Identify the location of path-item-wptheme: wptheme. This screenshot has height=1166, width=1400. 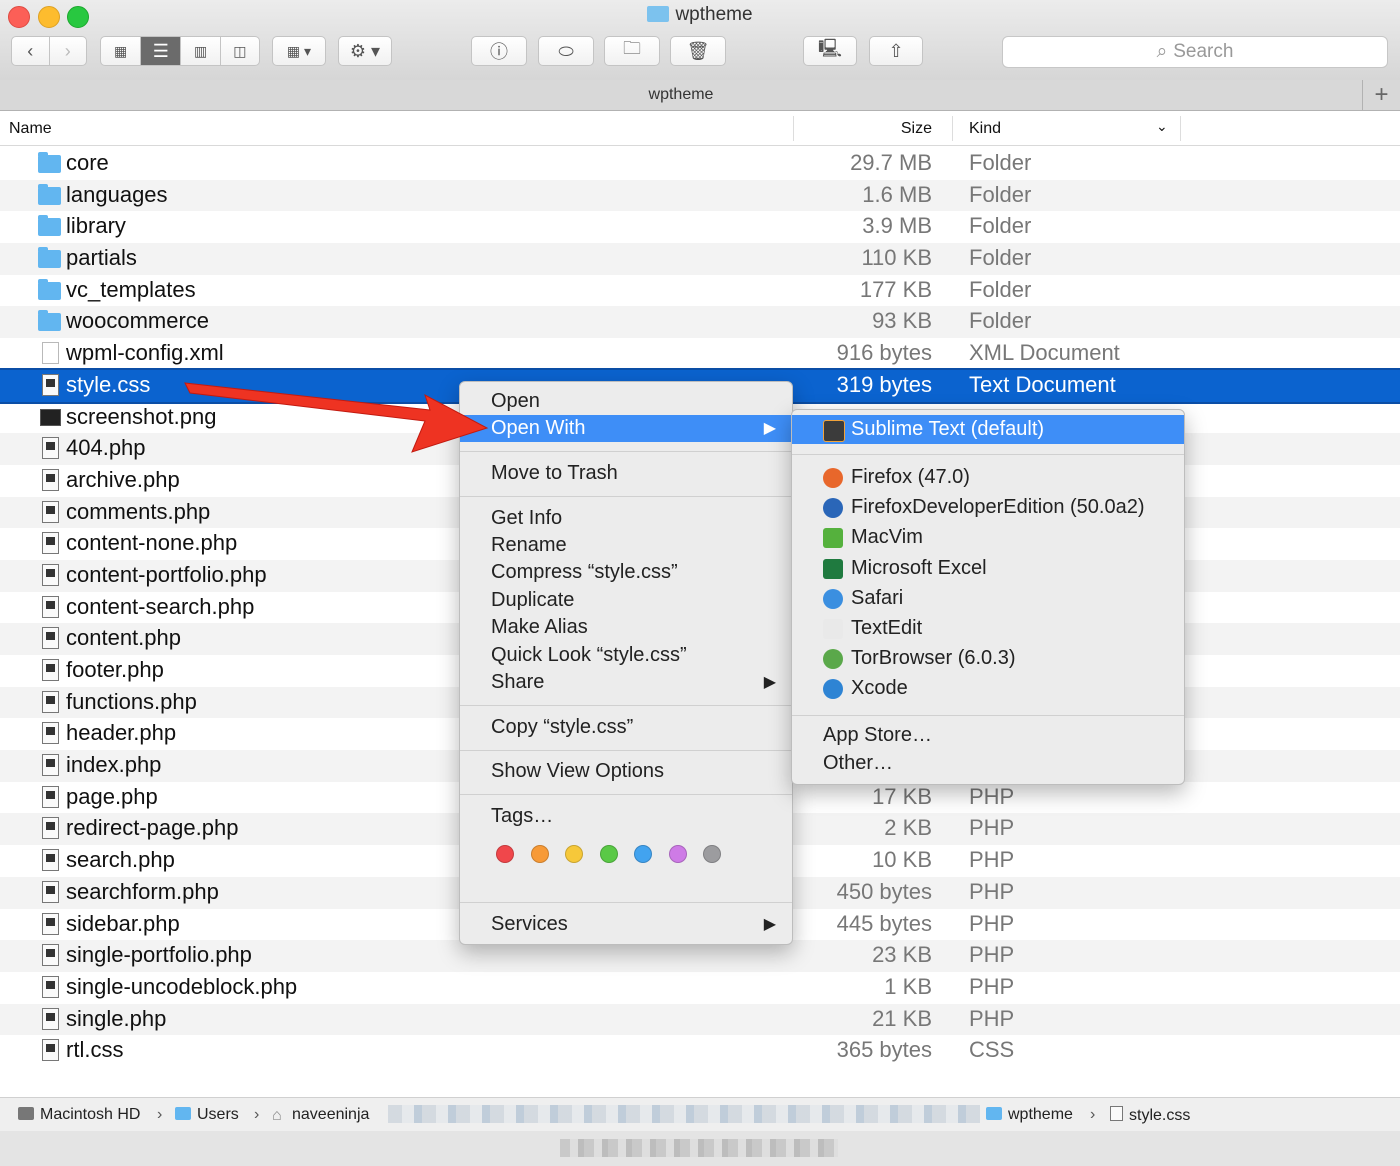
(1029, 1115).